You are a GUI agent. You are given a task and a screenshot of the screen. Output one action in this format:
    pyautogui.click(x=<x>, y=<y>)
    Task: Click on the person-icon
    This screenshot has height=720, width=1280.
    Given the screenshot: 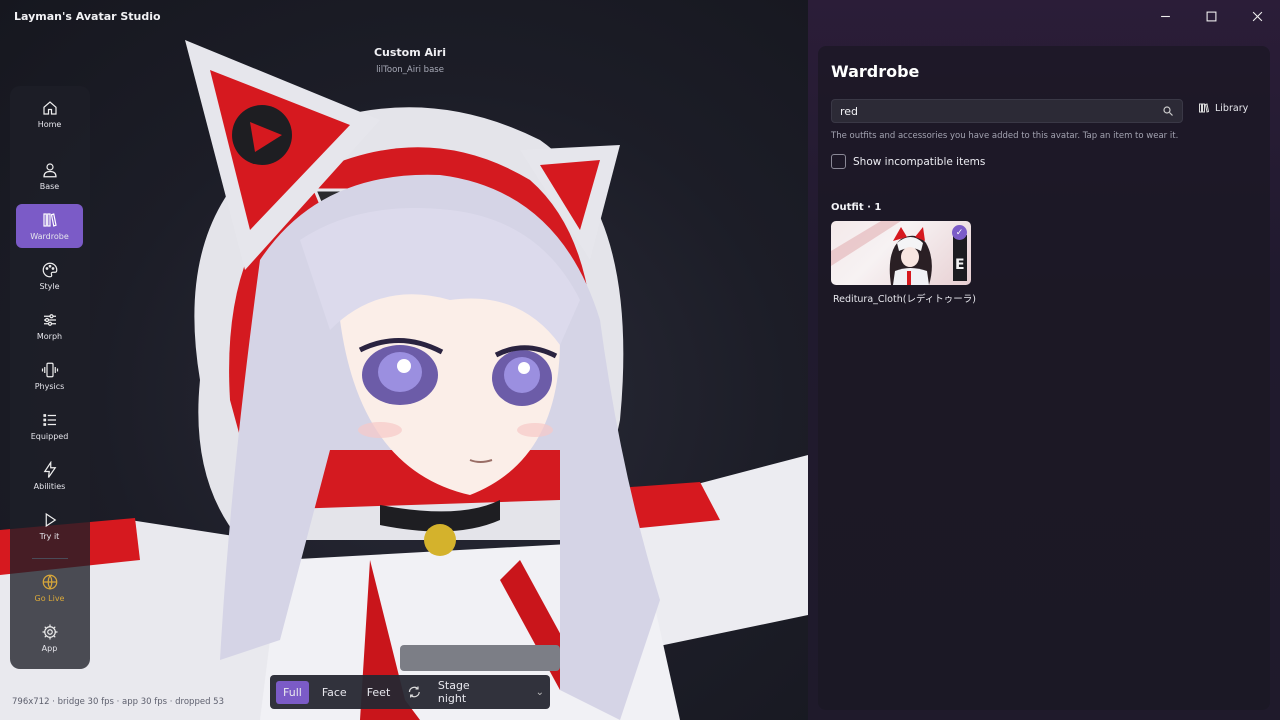 What is the action you would take?
    pyautogui.click(x=49, y=170)
    